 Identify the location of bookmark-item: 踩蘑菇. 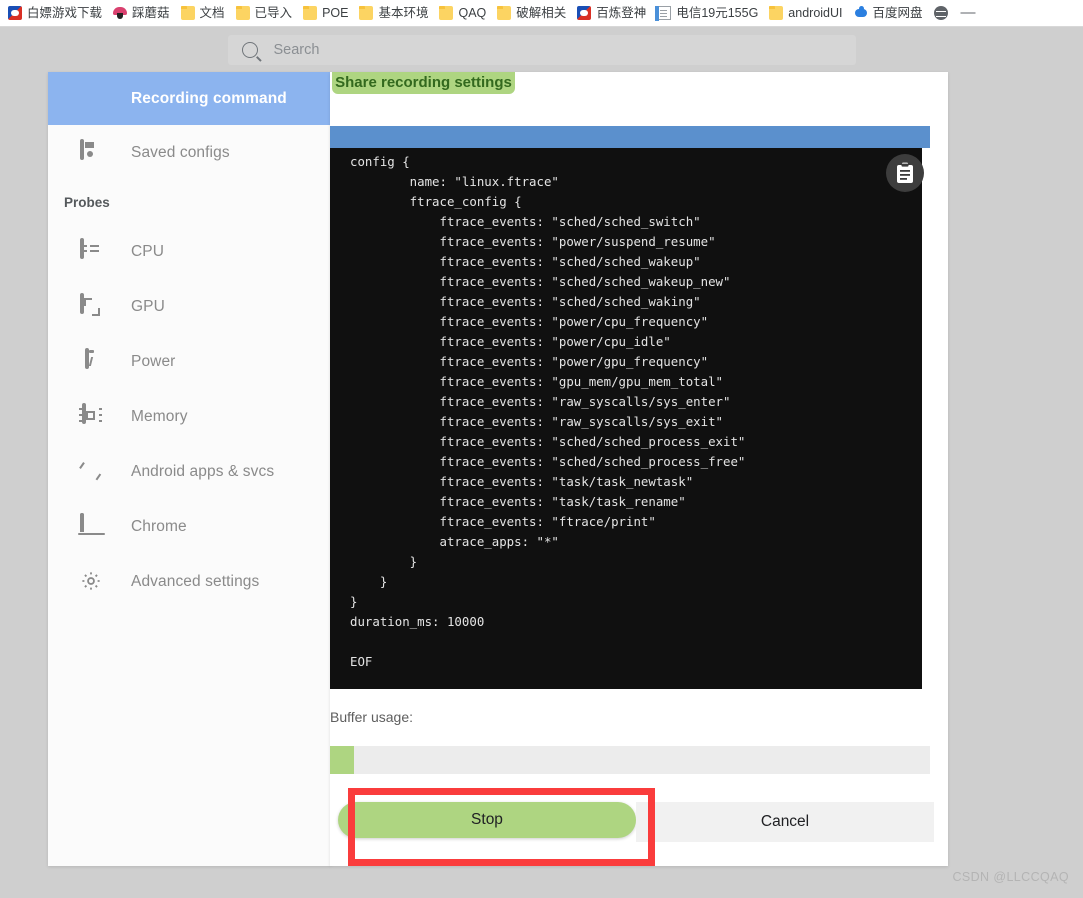
(142, 13).